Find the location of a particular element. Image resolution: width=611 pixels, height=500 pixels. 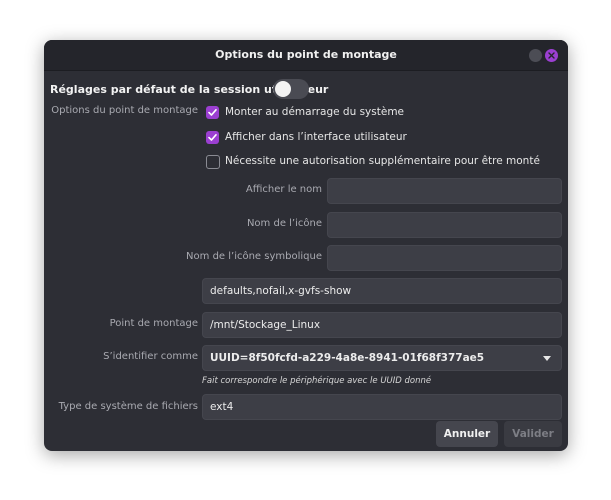

fs-type-value: ext4 is located at coordinates (222, 407).